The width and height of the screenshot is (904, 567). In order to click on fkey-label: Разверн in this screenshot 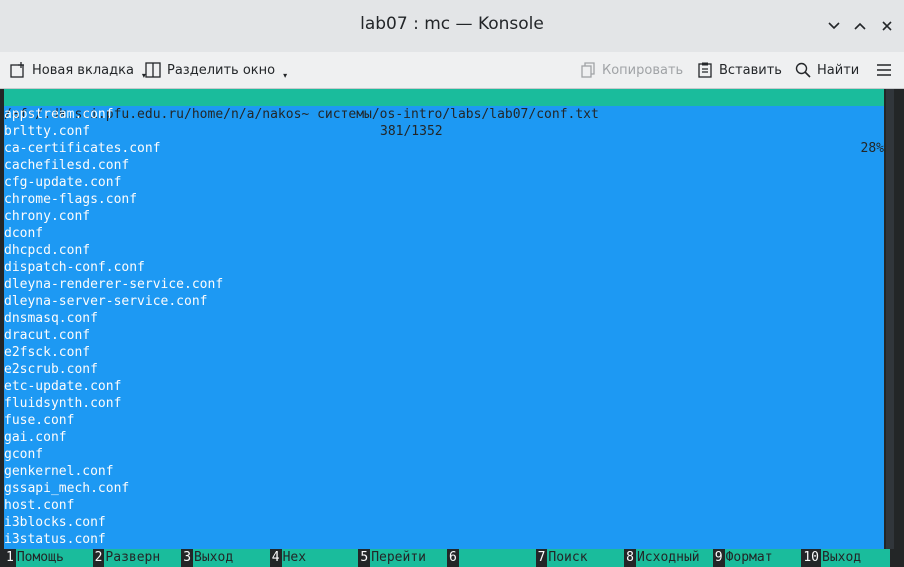, I will do `click(143, 558)`.